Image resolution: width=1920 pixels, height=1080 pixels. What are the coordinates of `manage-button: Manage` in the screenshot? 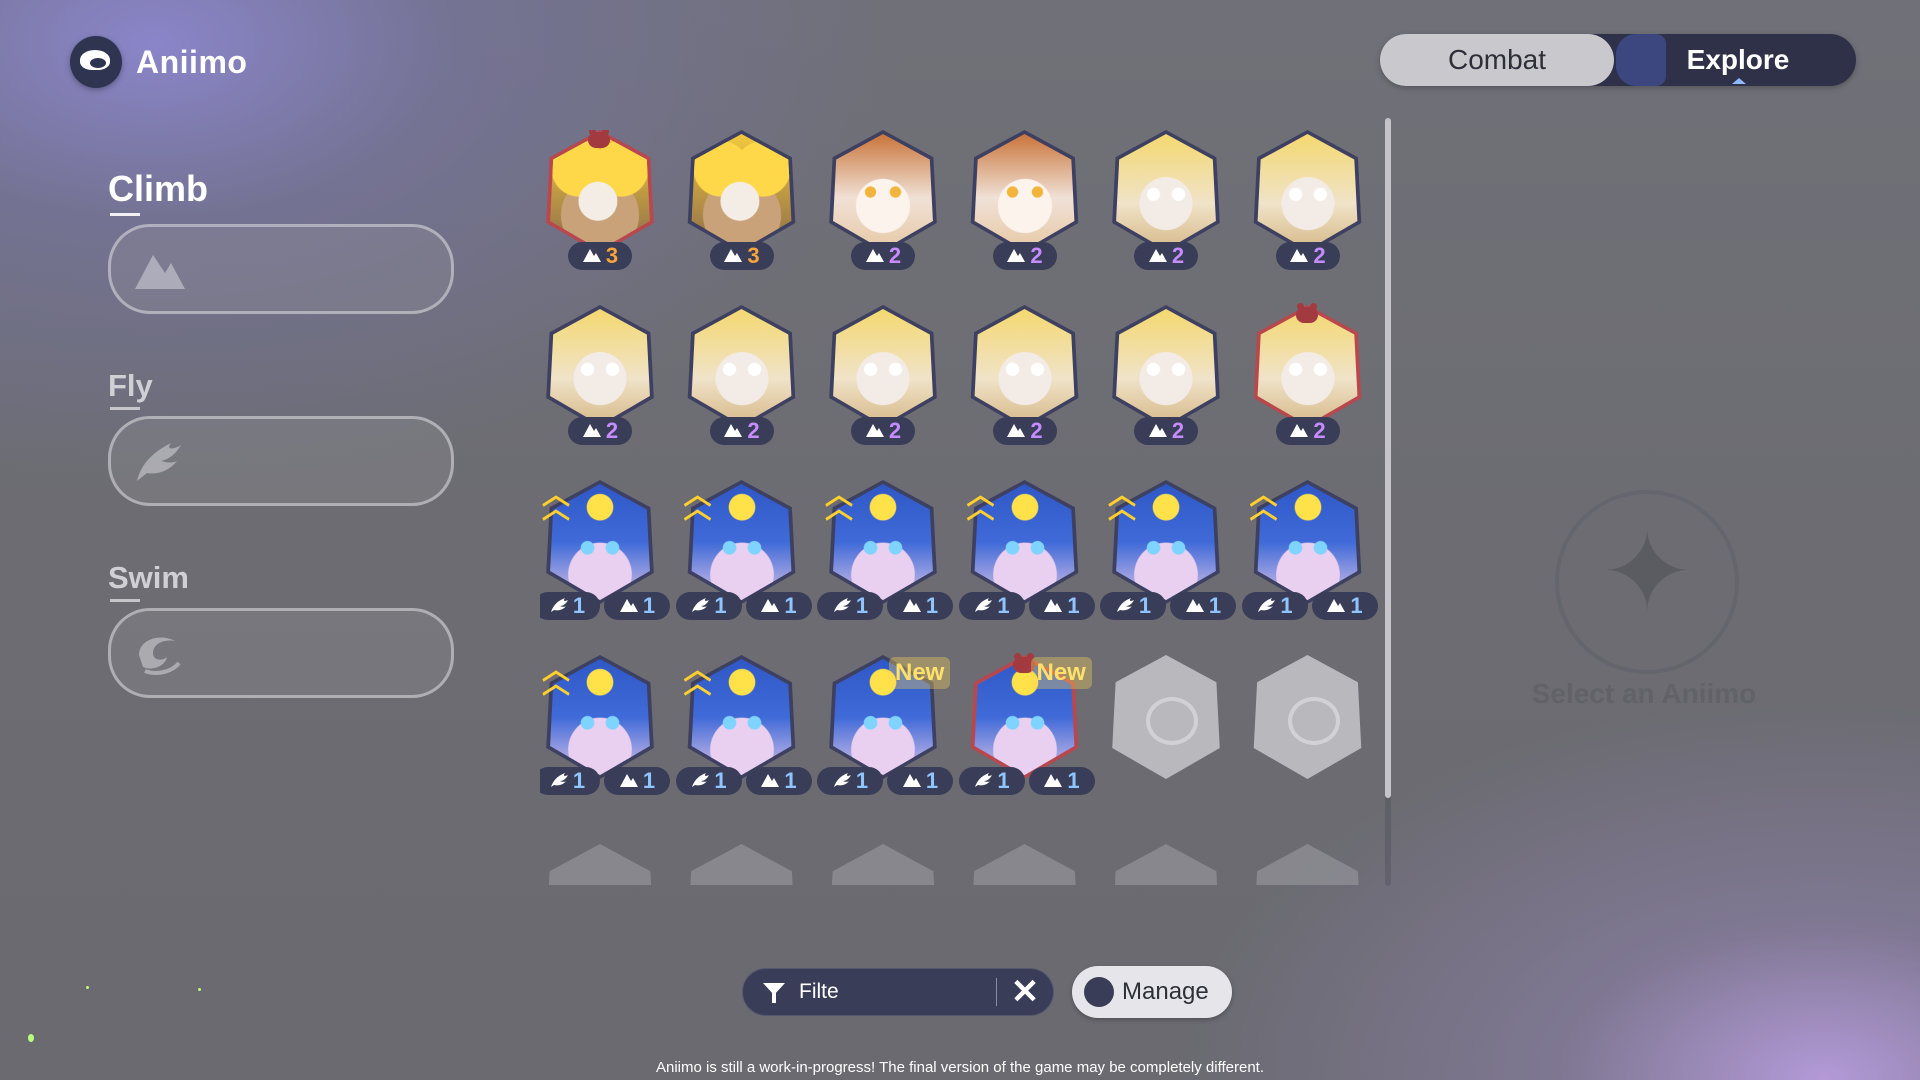 It's located at (1152, 992).